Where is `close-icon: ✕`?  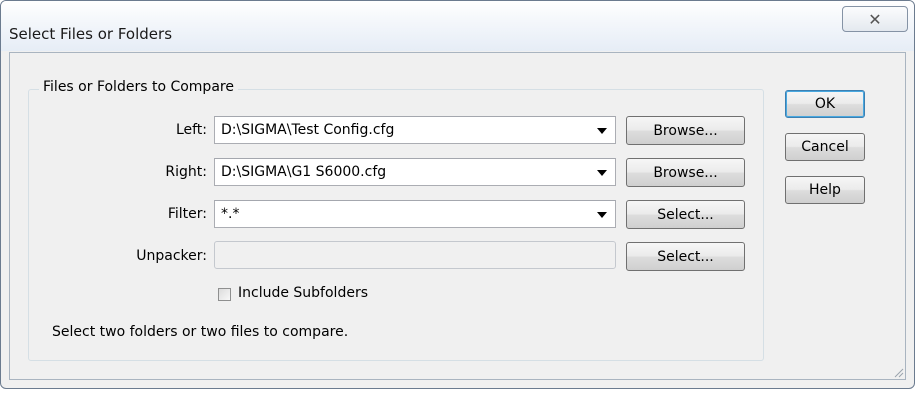
close-icon: ✕ is located at coordinates (875, 19).